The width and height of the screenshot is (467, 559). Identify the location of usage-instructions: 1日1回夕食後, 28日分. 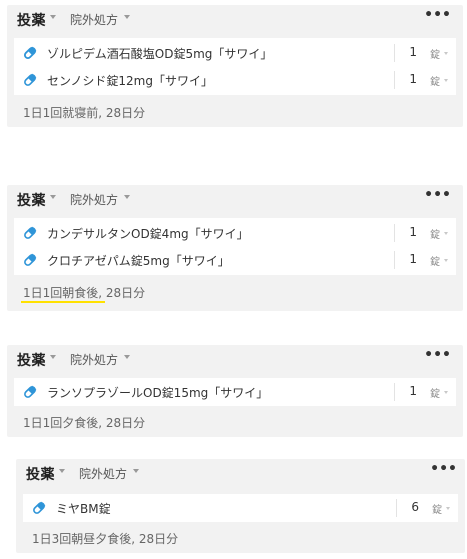
(84, 423).